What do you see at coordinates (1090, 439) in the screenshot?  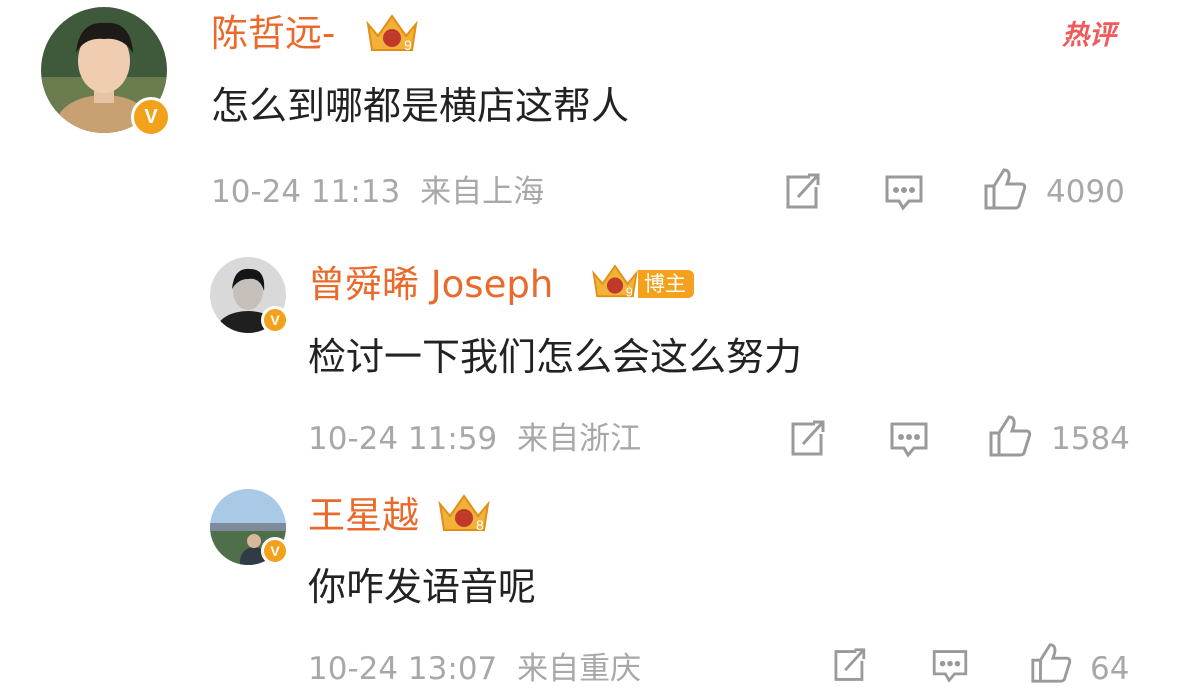 I see `like-count: 1584` at bounding box center [1090, 439].